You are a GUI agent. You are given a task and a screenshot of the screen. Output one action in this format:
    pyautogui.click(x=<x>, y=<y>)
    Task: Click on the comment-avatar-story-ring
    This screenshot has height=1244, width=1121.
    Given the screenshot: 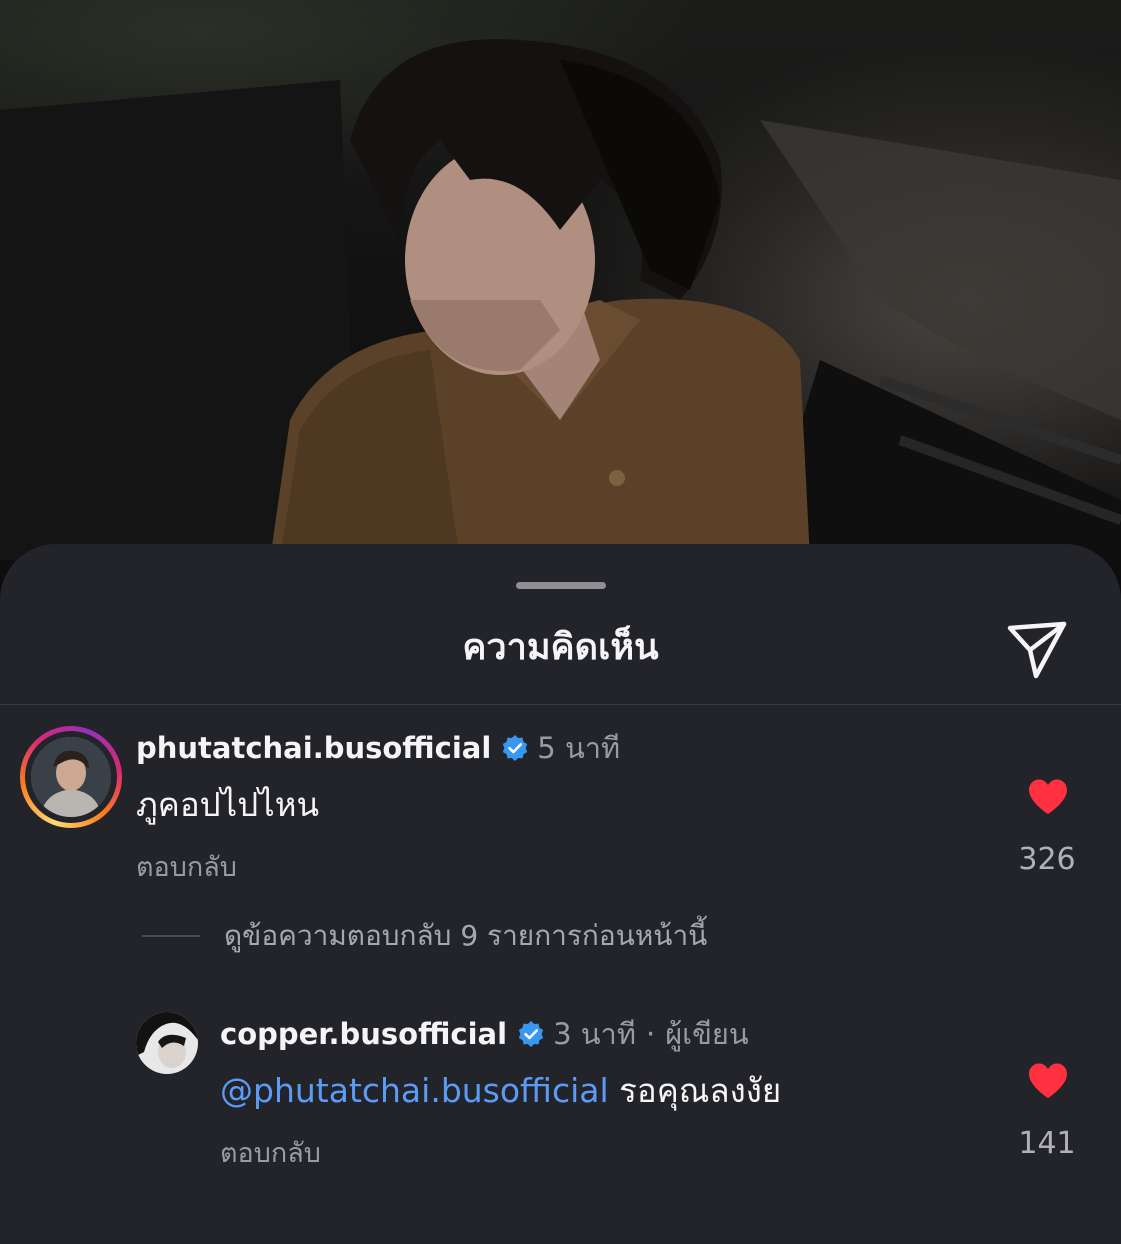 What is the action you would take?
    pyautogui.click(x=71, y=777)
    